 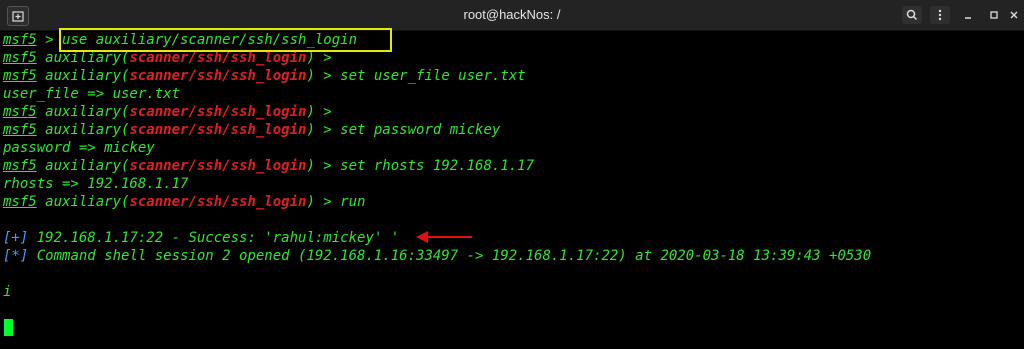 I want to click on terminal-line: i, so click(x=7, y=292).